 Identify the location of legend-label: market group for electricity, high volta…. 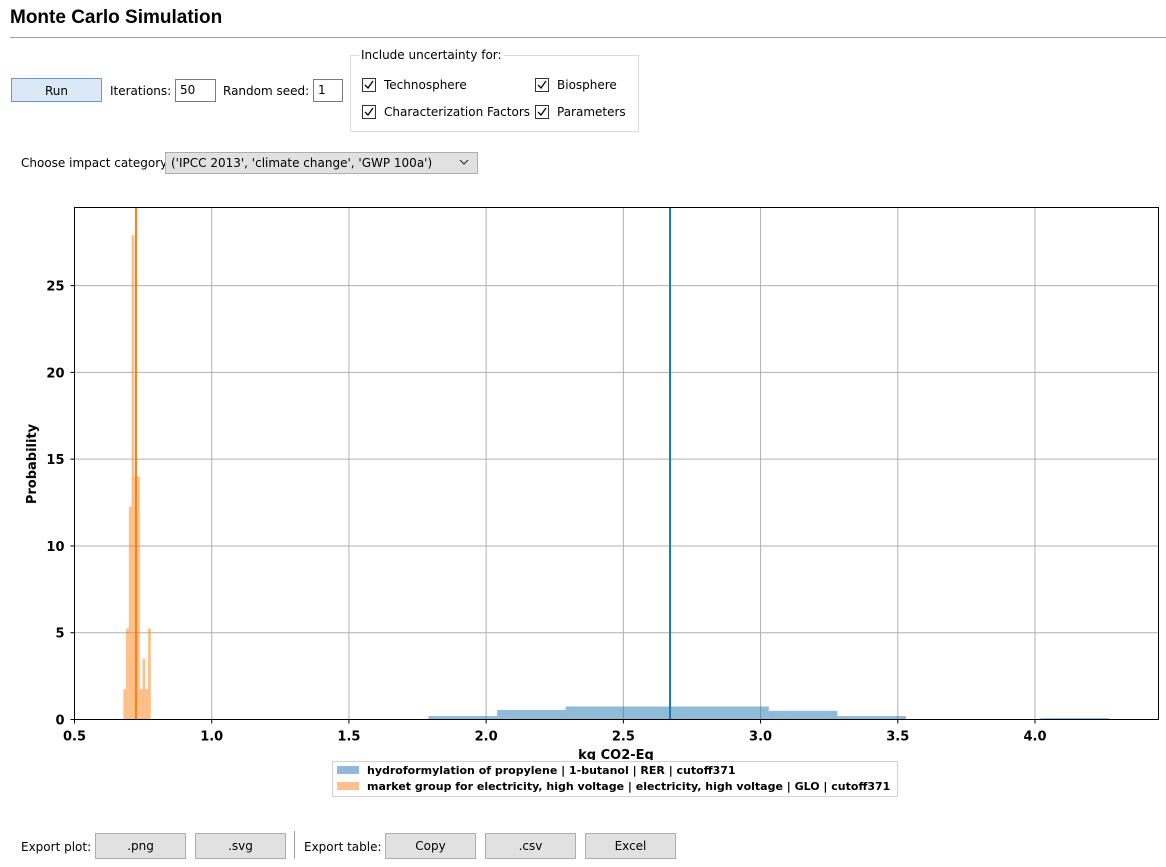
(629, 786).